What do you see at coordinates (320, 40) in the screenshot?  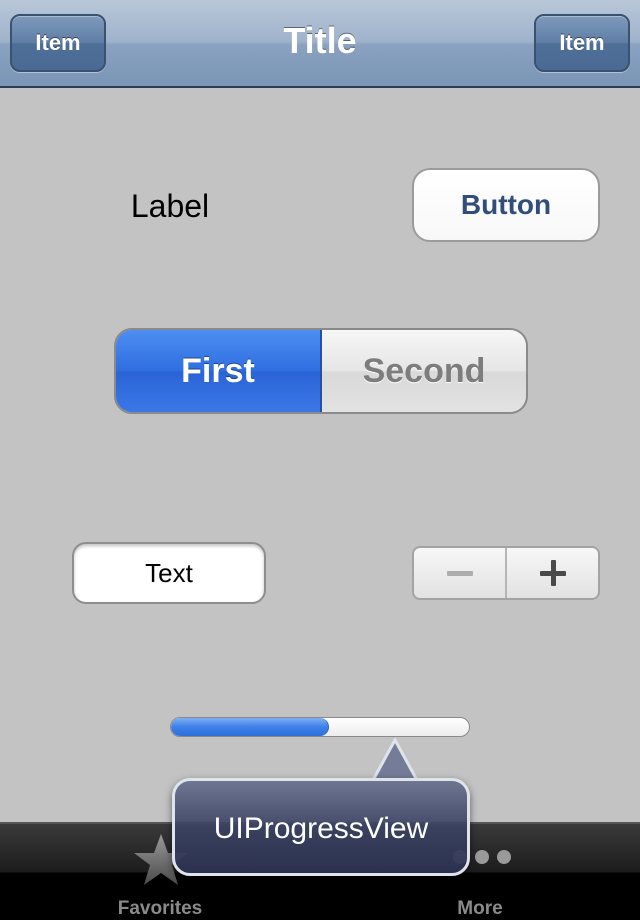 I see `nav-title: Title` at bounding box center [320, 40].